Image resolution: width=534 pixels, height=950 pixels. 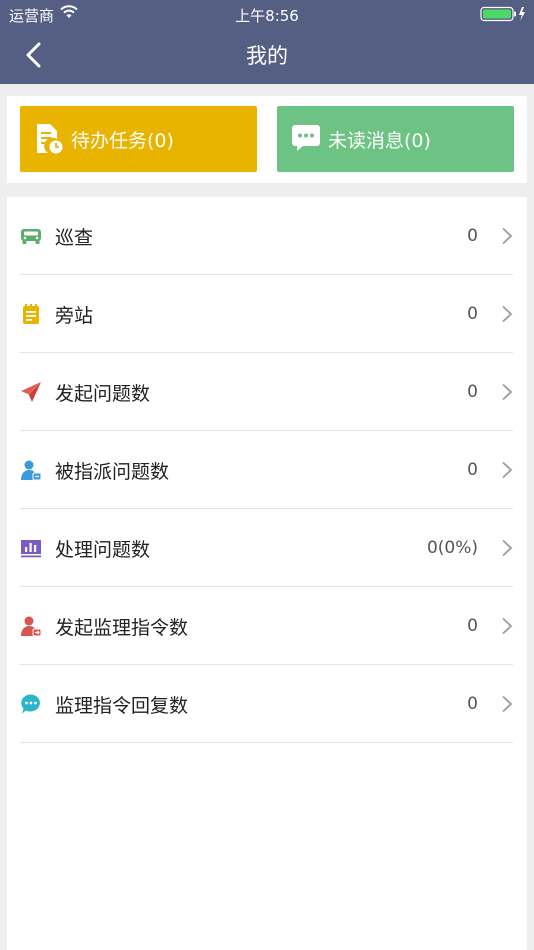 What do you see at coordinates (266, 314) in the screenshot?
I see `menu-item-side-station: 旁站 0` at bounding box center [266, 314].